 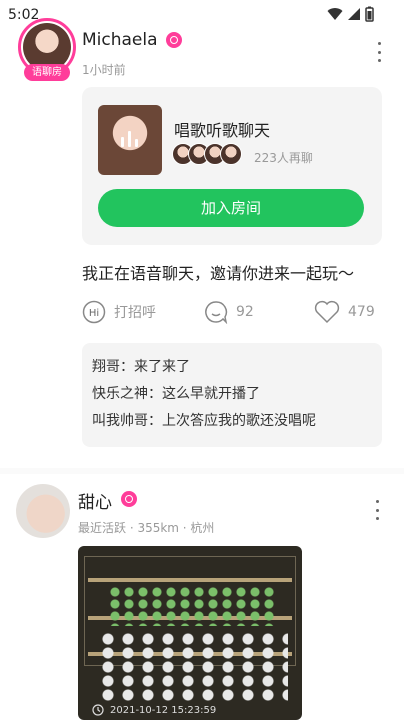 What do you see at coordinates (327, 312) in the screenshot?
I see `heart-icon` at bounding box center [327, 312].